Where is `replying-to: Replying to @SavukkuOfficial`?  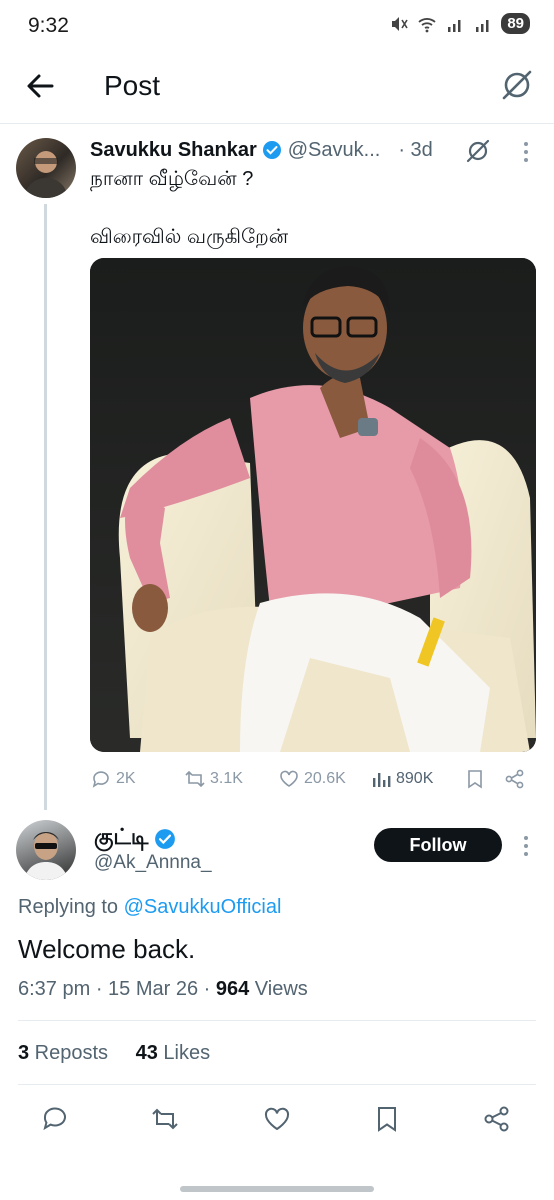 replying-to: Replying to @SavukkuOfficial is located at coordinates (149, 907).